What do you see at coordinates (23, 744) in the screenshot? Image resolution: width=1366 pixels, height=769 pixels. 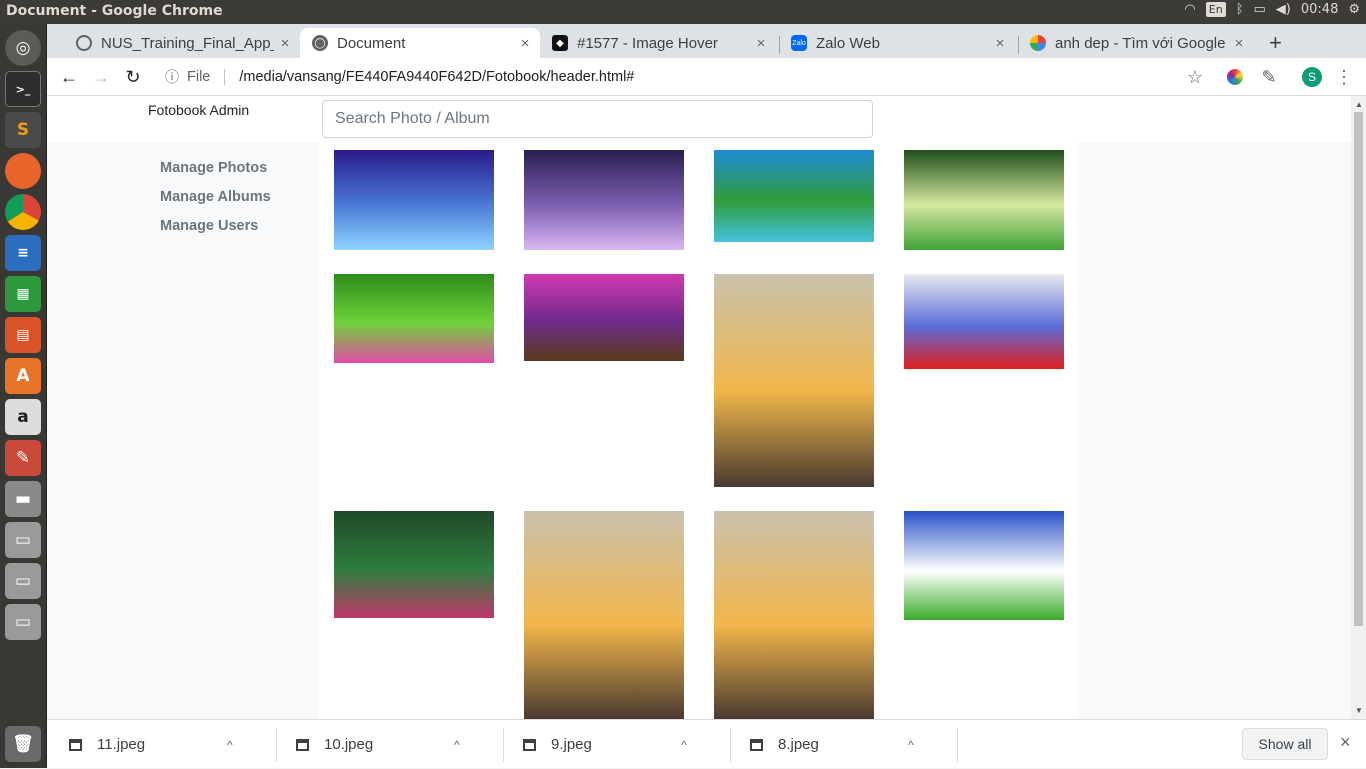 I see `trash-icon: 🗑` at bounding box center [23, 744].